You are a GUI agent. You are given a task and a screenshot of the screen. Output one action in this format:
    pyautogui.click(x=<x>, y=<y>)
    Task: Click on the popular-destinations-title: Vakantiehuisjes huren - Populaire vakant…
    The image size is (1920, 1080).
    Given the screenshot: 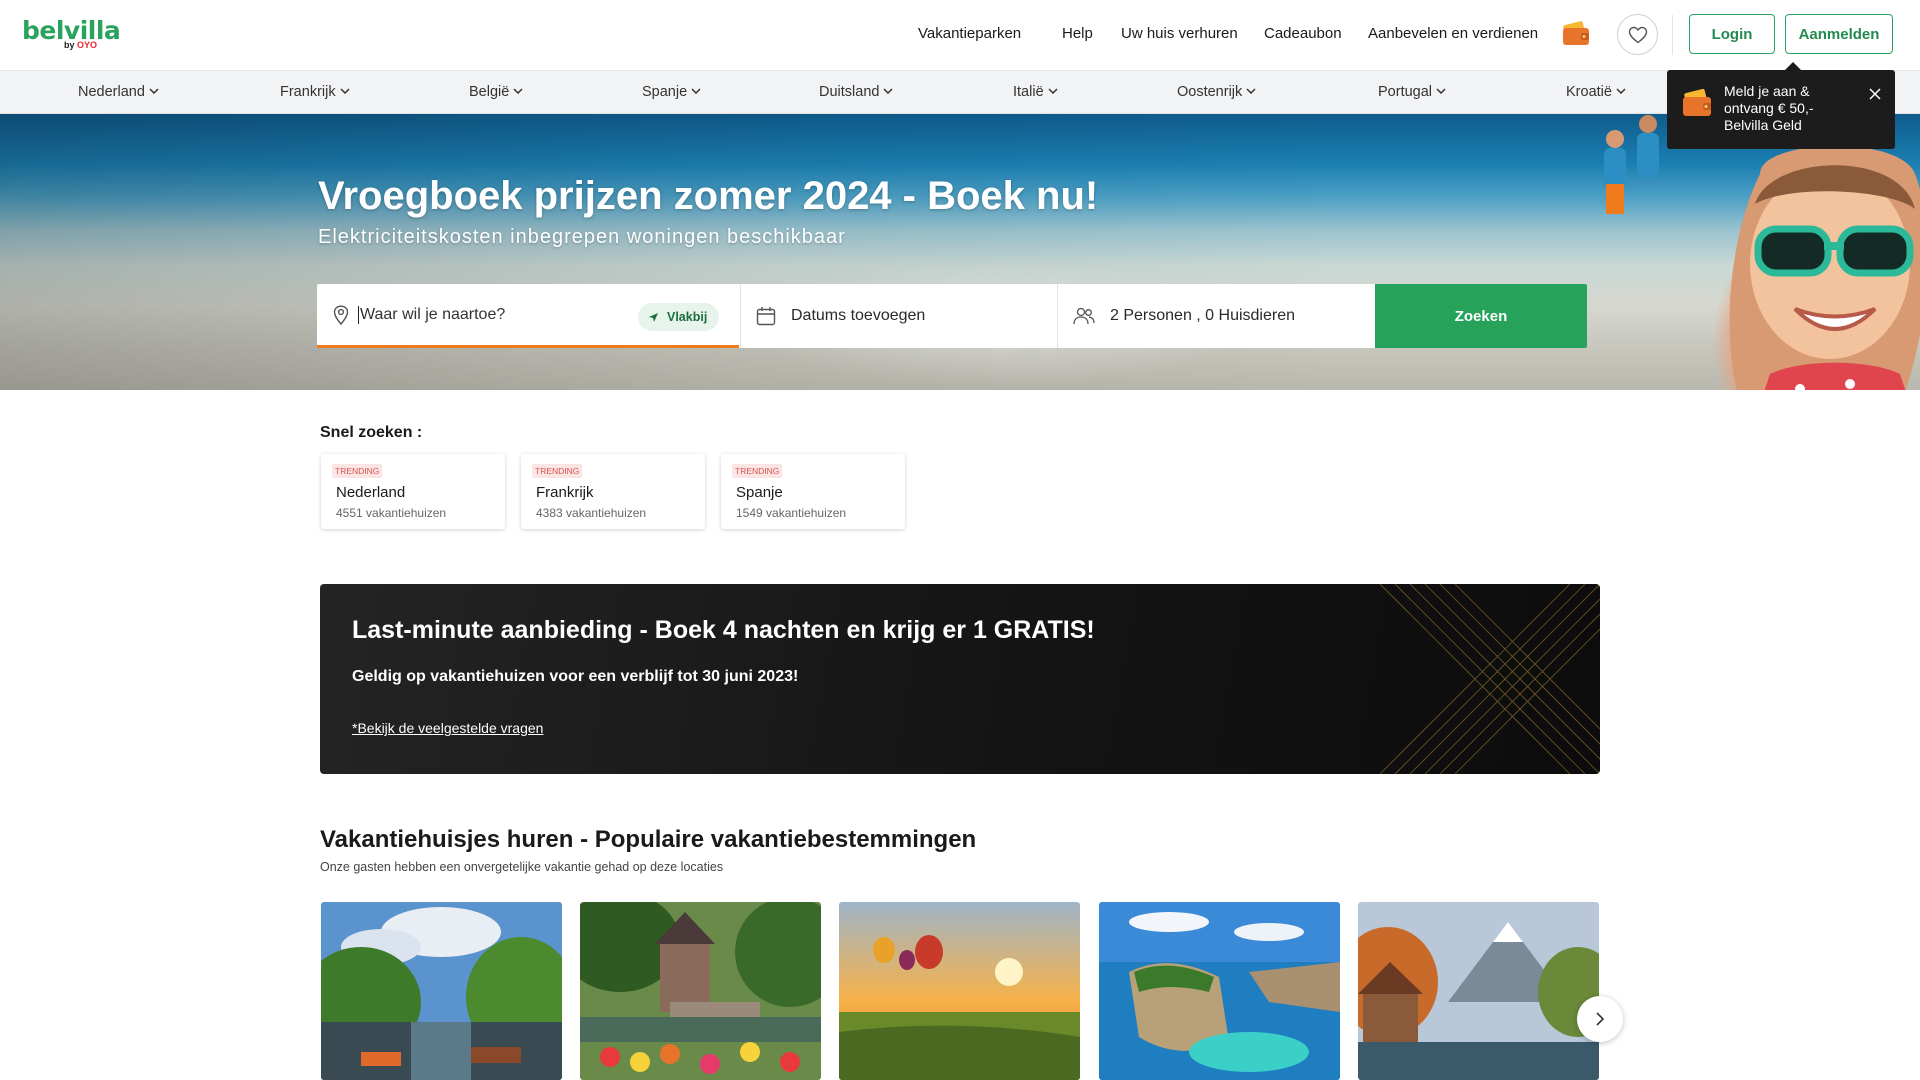 What is the action you would take?
    pyautogui.click(x=648, y=839)
    